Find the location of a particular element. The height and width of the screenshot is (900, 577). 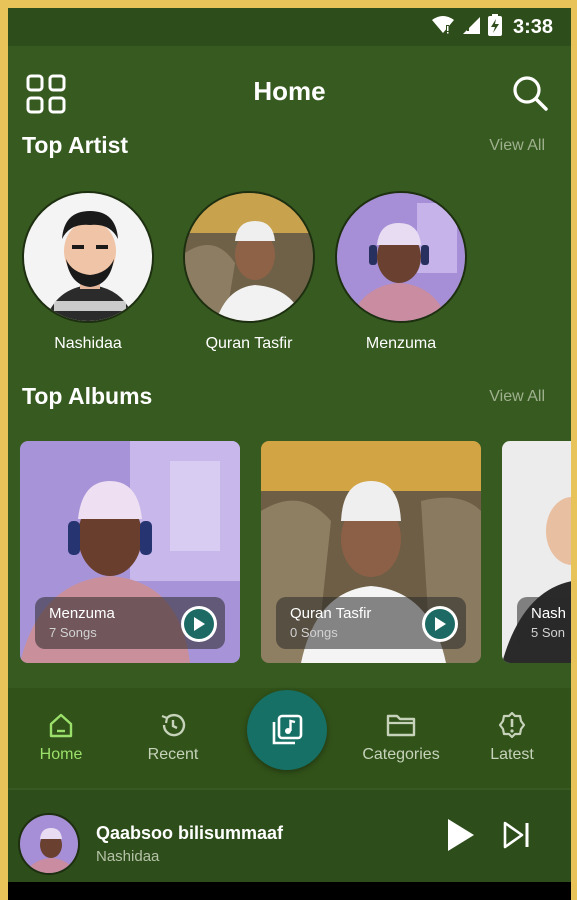

nav-label: Home is located at coordinates (61, 754).